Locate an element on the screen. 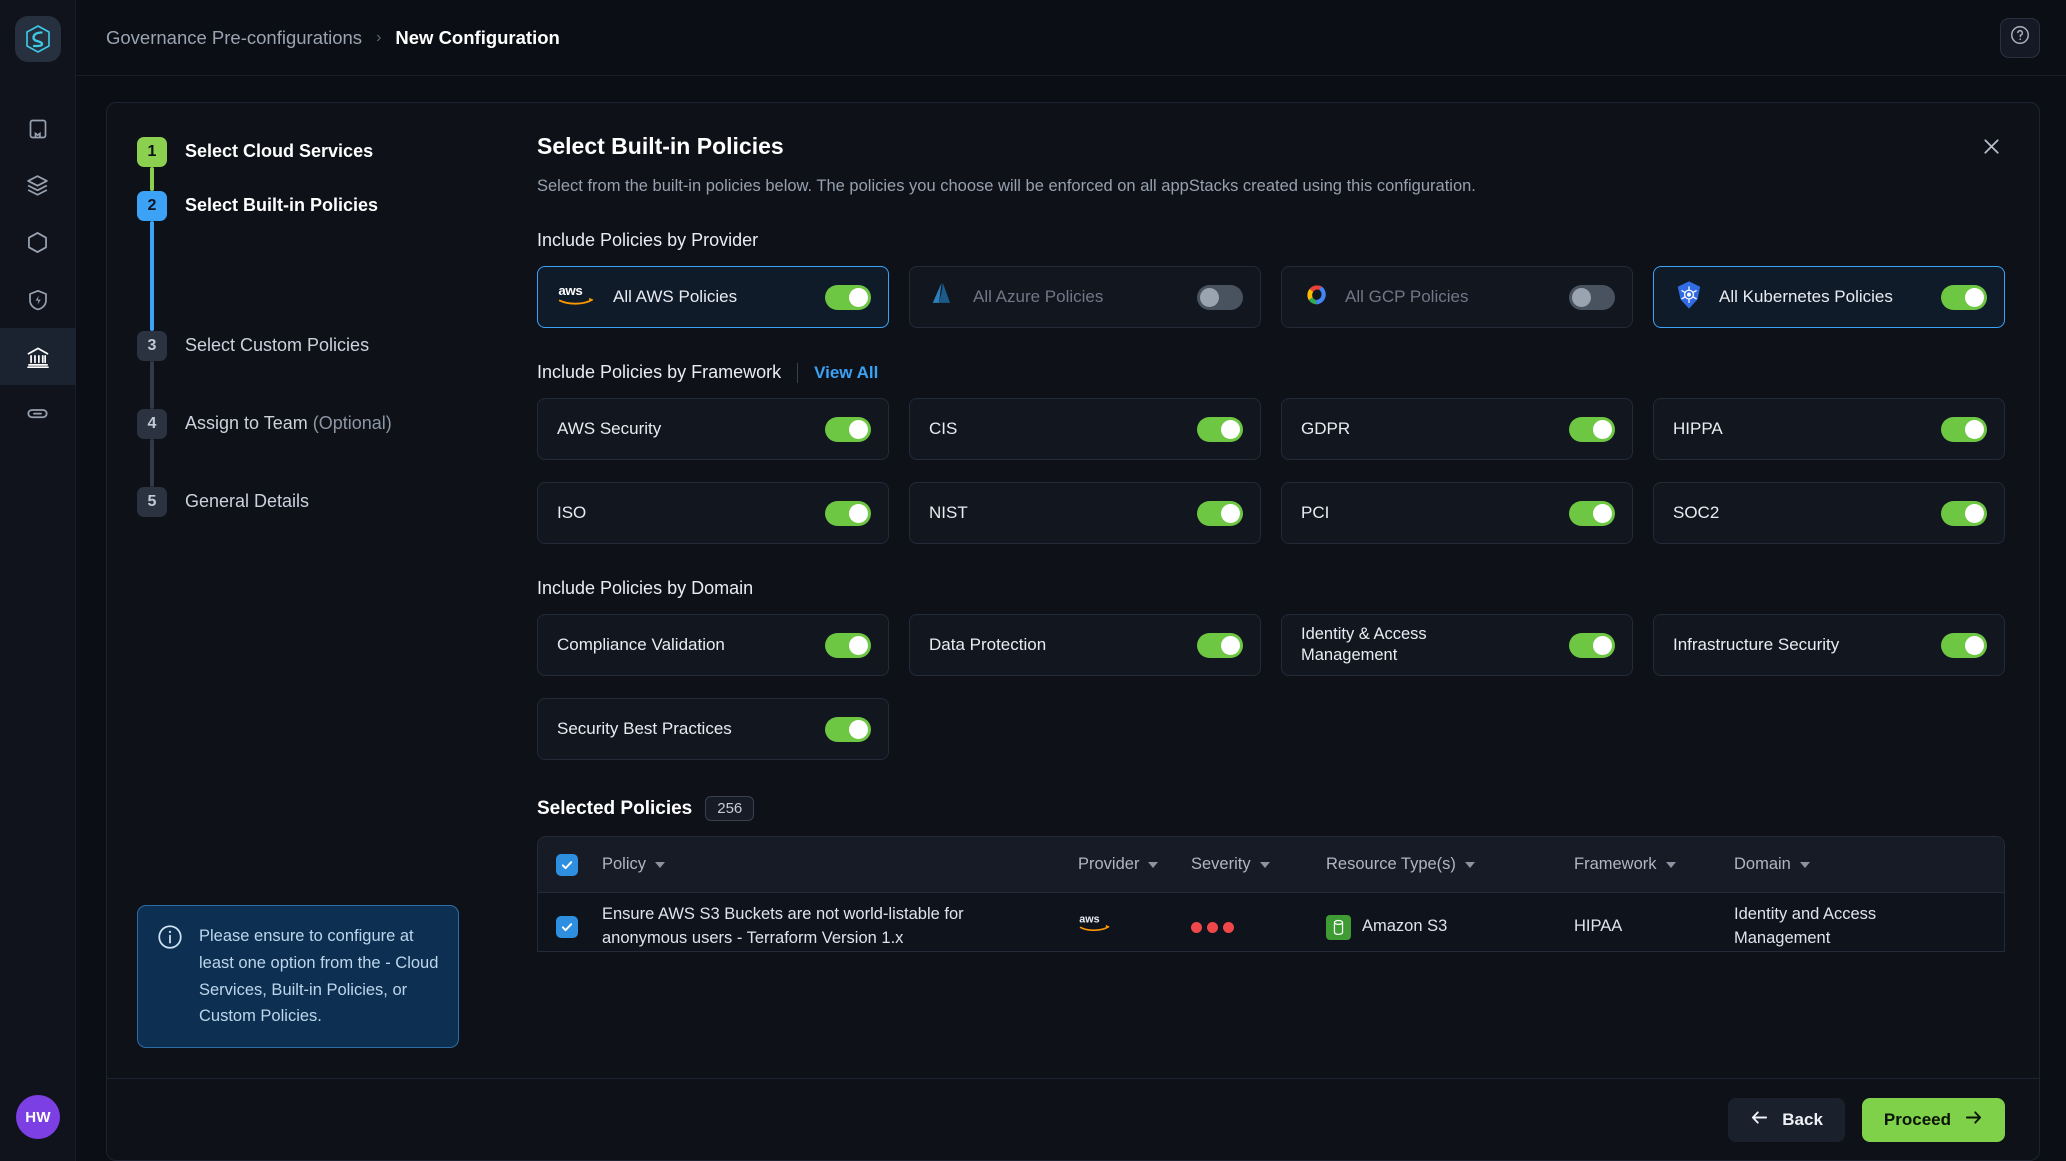 This screenshot has height=1161, width=2066. app-logo-icon is located at coordinates (37, 39).